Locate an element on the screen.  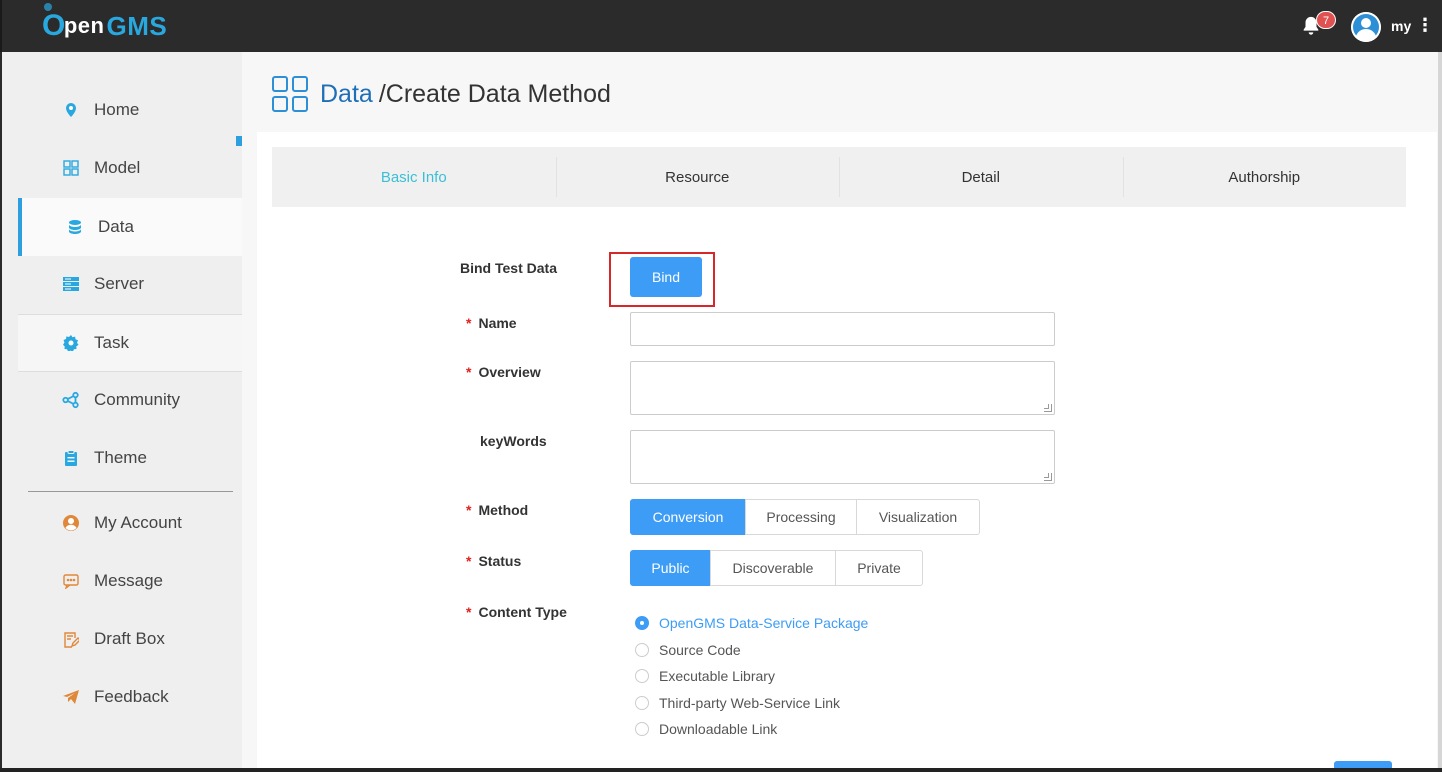
logo-pen: pen is located at coordinates (84, 25).